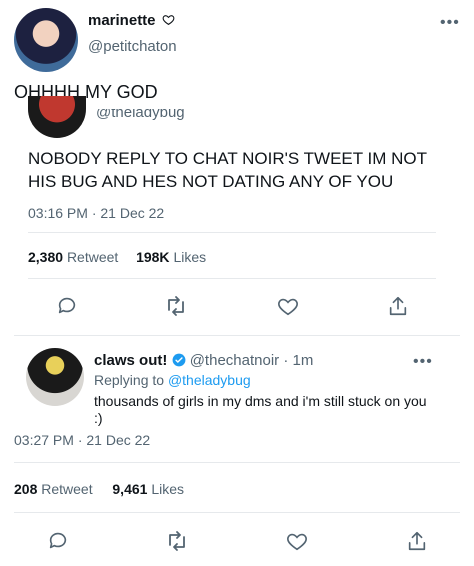 This screenshot has height=566, width=474. What do you see at coordinates (98, 418) in the screenshot?
I see `reply-text-line2: :)` at bounding box center [98, 418].